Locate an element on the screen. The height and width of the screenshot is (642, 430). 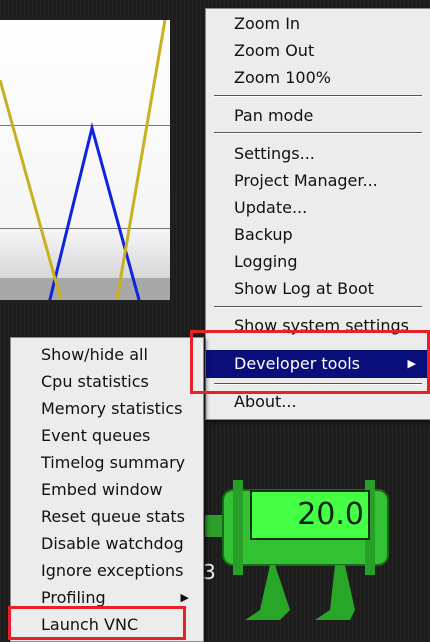
menu-item-show-log-at-boot: Show Log at Boot is located at coordinates (318, 289).